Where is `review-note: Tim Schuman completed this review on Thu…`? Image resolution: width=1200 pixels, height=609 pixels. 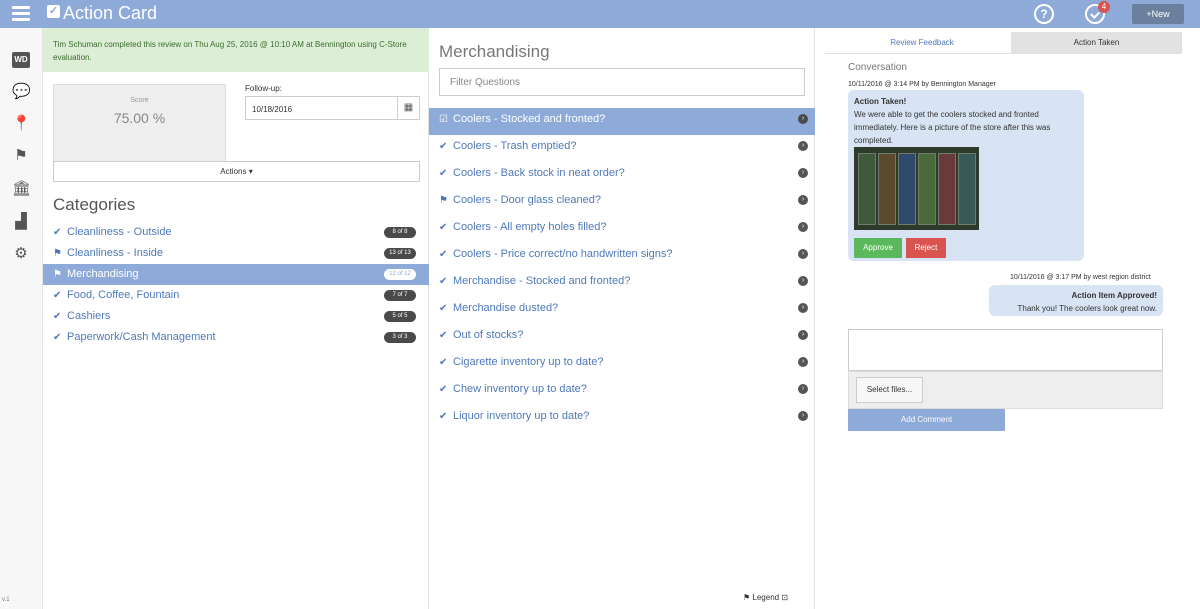 review-note: Tim Schuman completed this review on Thu… is located at coordinates (236, 50).